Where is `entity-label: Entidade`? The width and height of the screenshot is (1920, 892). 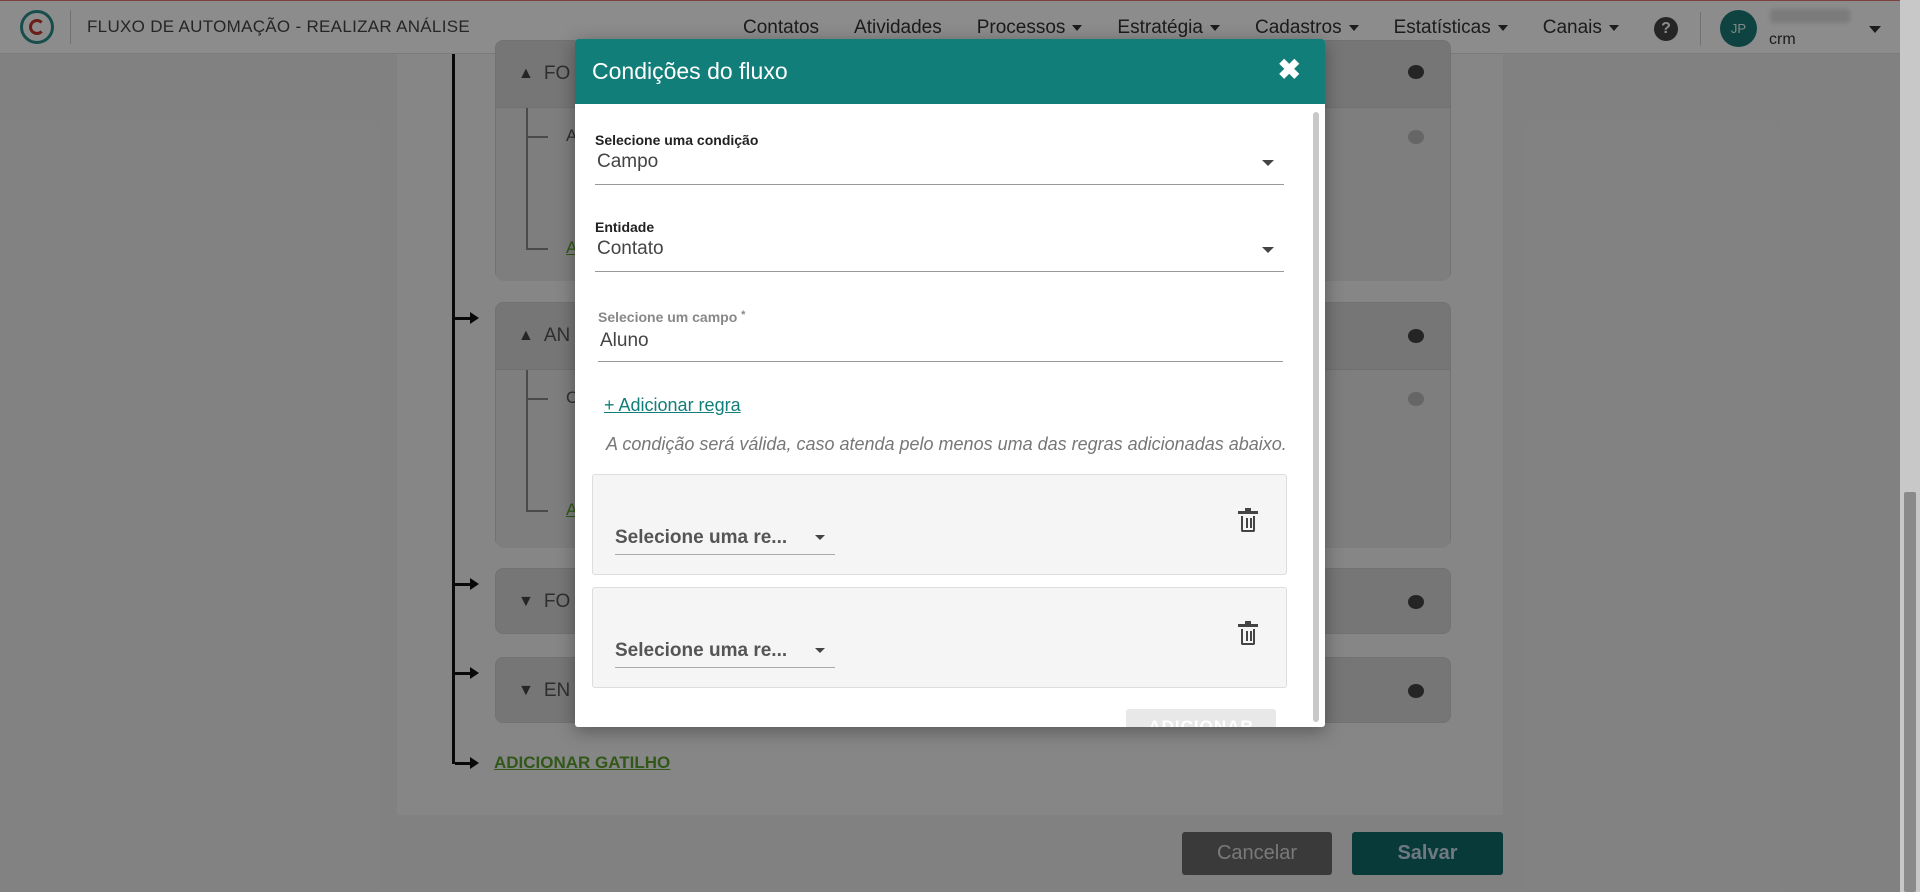 entity-label: Entidade is located at coordinates (625, 227).